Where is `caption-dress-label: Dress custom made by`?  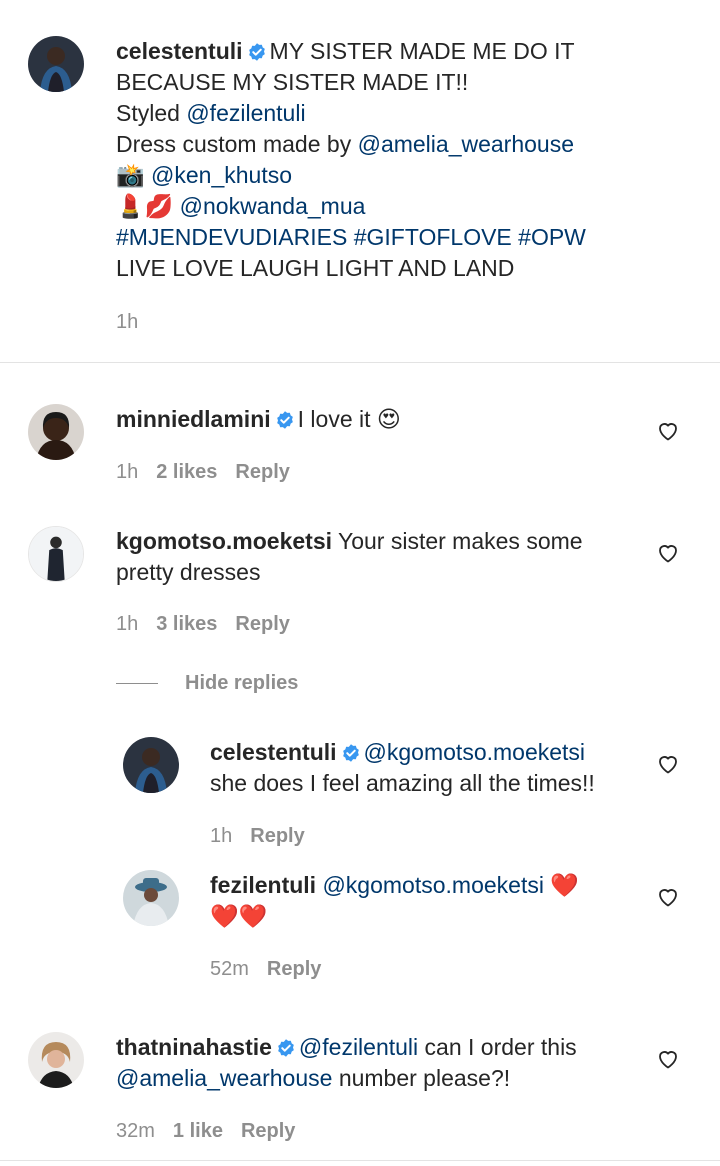 caption-dress-label: Dress custom made by is located at coordinates (237, 144).